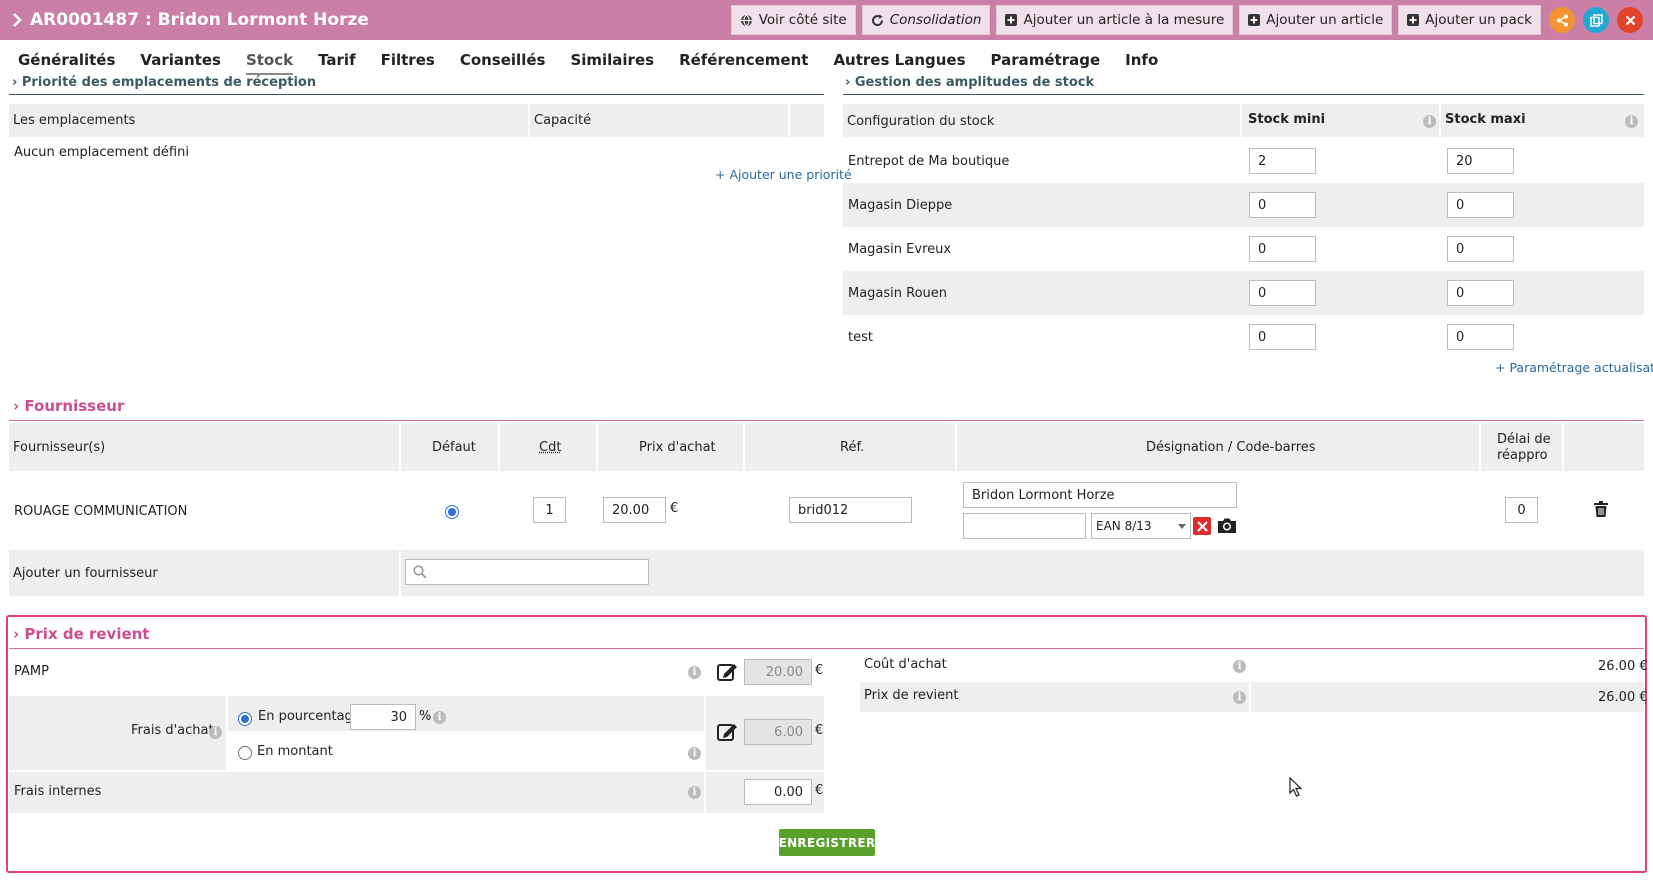 The width and height of the screenshot is (1653, 880). I want to click on montant-radio, so click(245, 753).